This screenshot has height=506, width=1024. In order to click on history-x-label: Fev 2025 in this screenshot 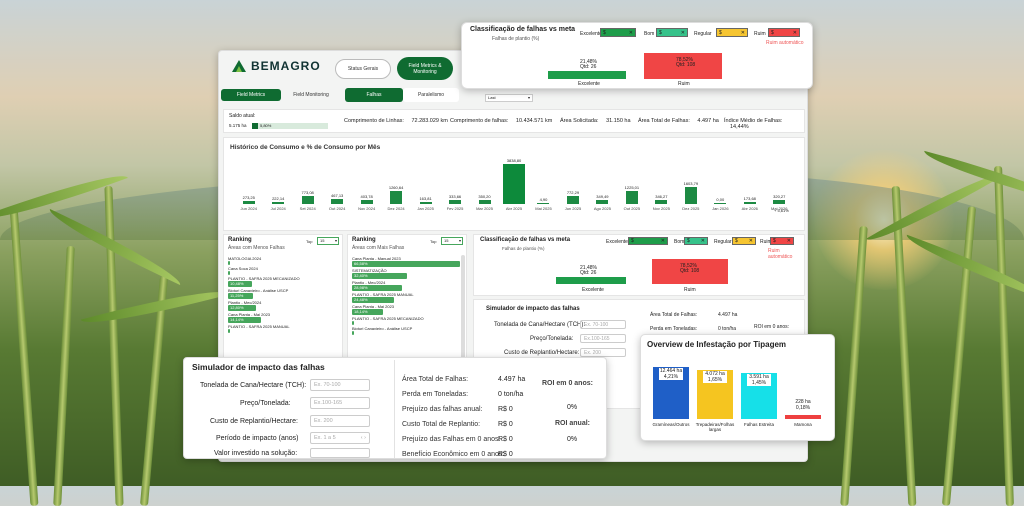, I will do `click(455, 208)`.